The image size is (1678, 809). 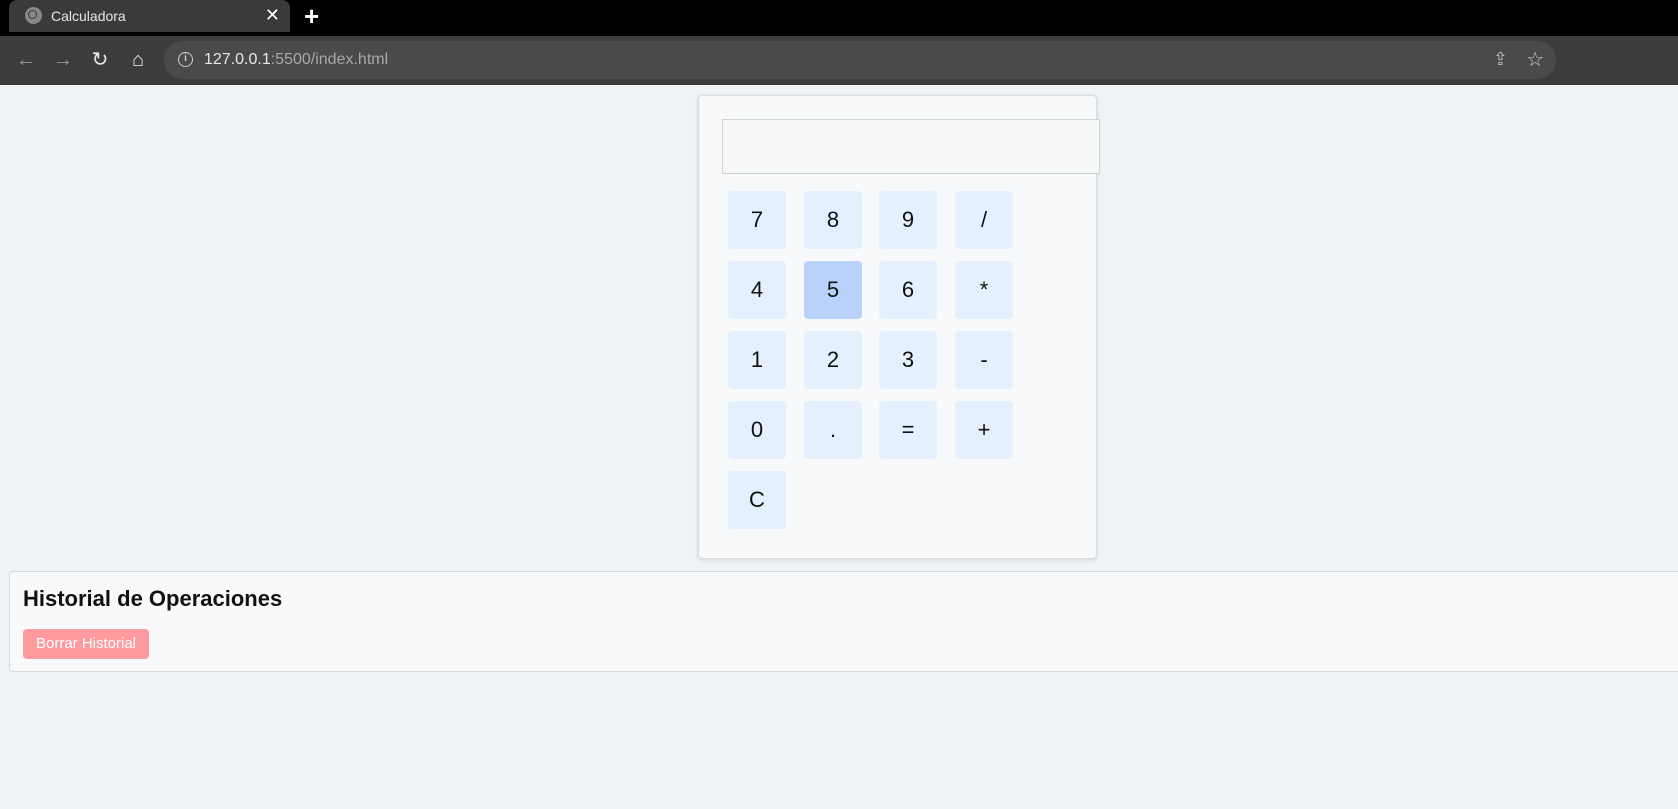 I want to click on key-2: 2, so click(x=833, y=360).